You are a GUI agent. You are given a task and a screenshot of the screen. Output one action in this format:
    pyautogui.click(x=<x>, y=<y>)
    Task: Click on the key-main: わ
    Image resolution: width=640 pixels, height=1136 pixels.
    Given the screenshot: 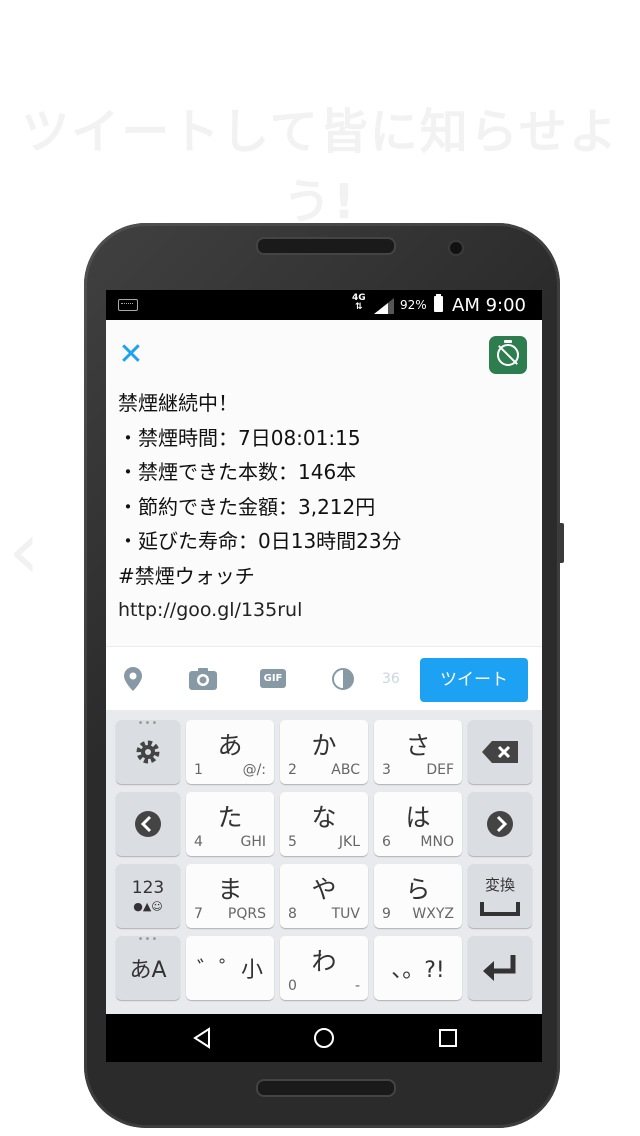 What is the action you would take?
    pyautogui.click(x=324, y=961)
    